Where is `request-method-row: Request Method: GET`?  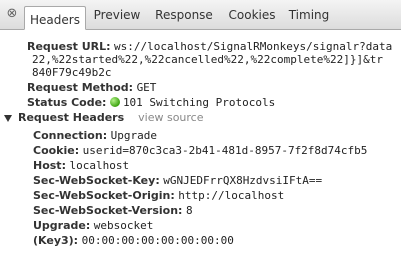 request-method-row: Request Method: GET is located at coordinates (91, 88).